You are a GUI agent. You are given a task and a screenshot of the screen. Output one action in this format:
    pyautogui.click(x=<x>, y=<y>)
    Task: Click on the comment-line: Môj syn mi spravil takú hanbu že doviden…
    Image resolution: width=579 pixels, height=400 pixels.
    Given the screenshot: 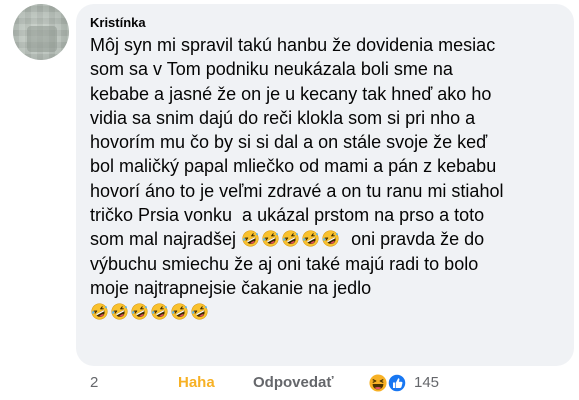 What is the action you would take?
    pyautogui.click(x=293, y=45)
    